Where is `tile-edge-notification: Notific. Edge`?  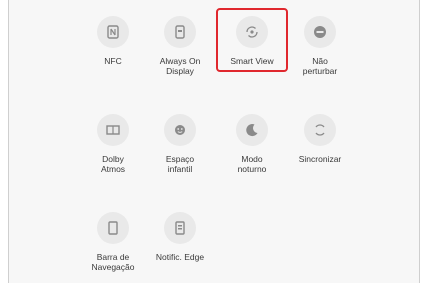 tile-edge-notification: Notific. Edge is located at coordinates (180, 237).